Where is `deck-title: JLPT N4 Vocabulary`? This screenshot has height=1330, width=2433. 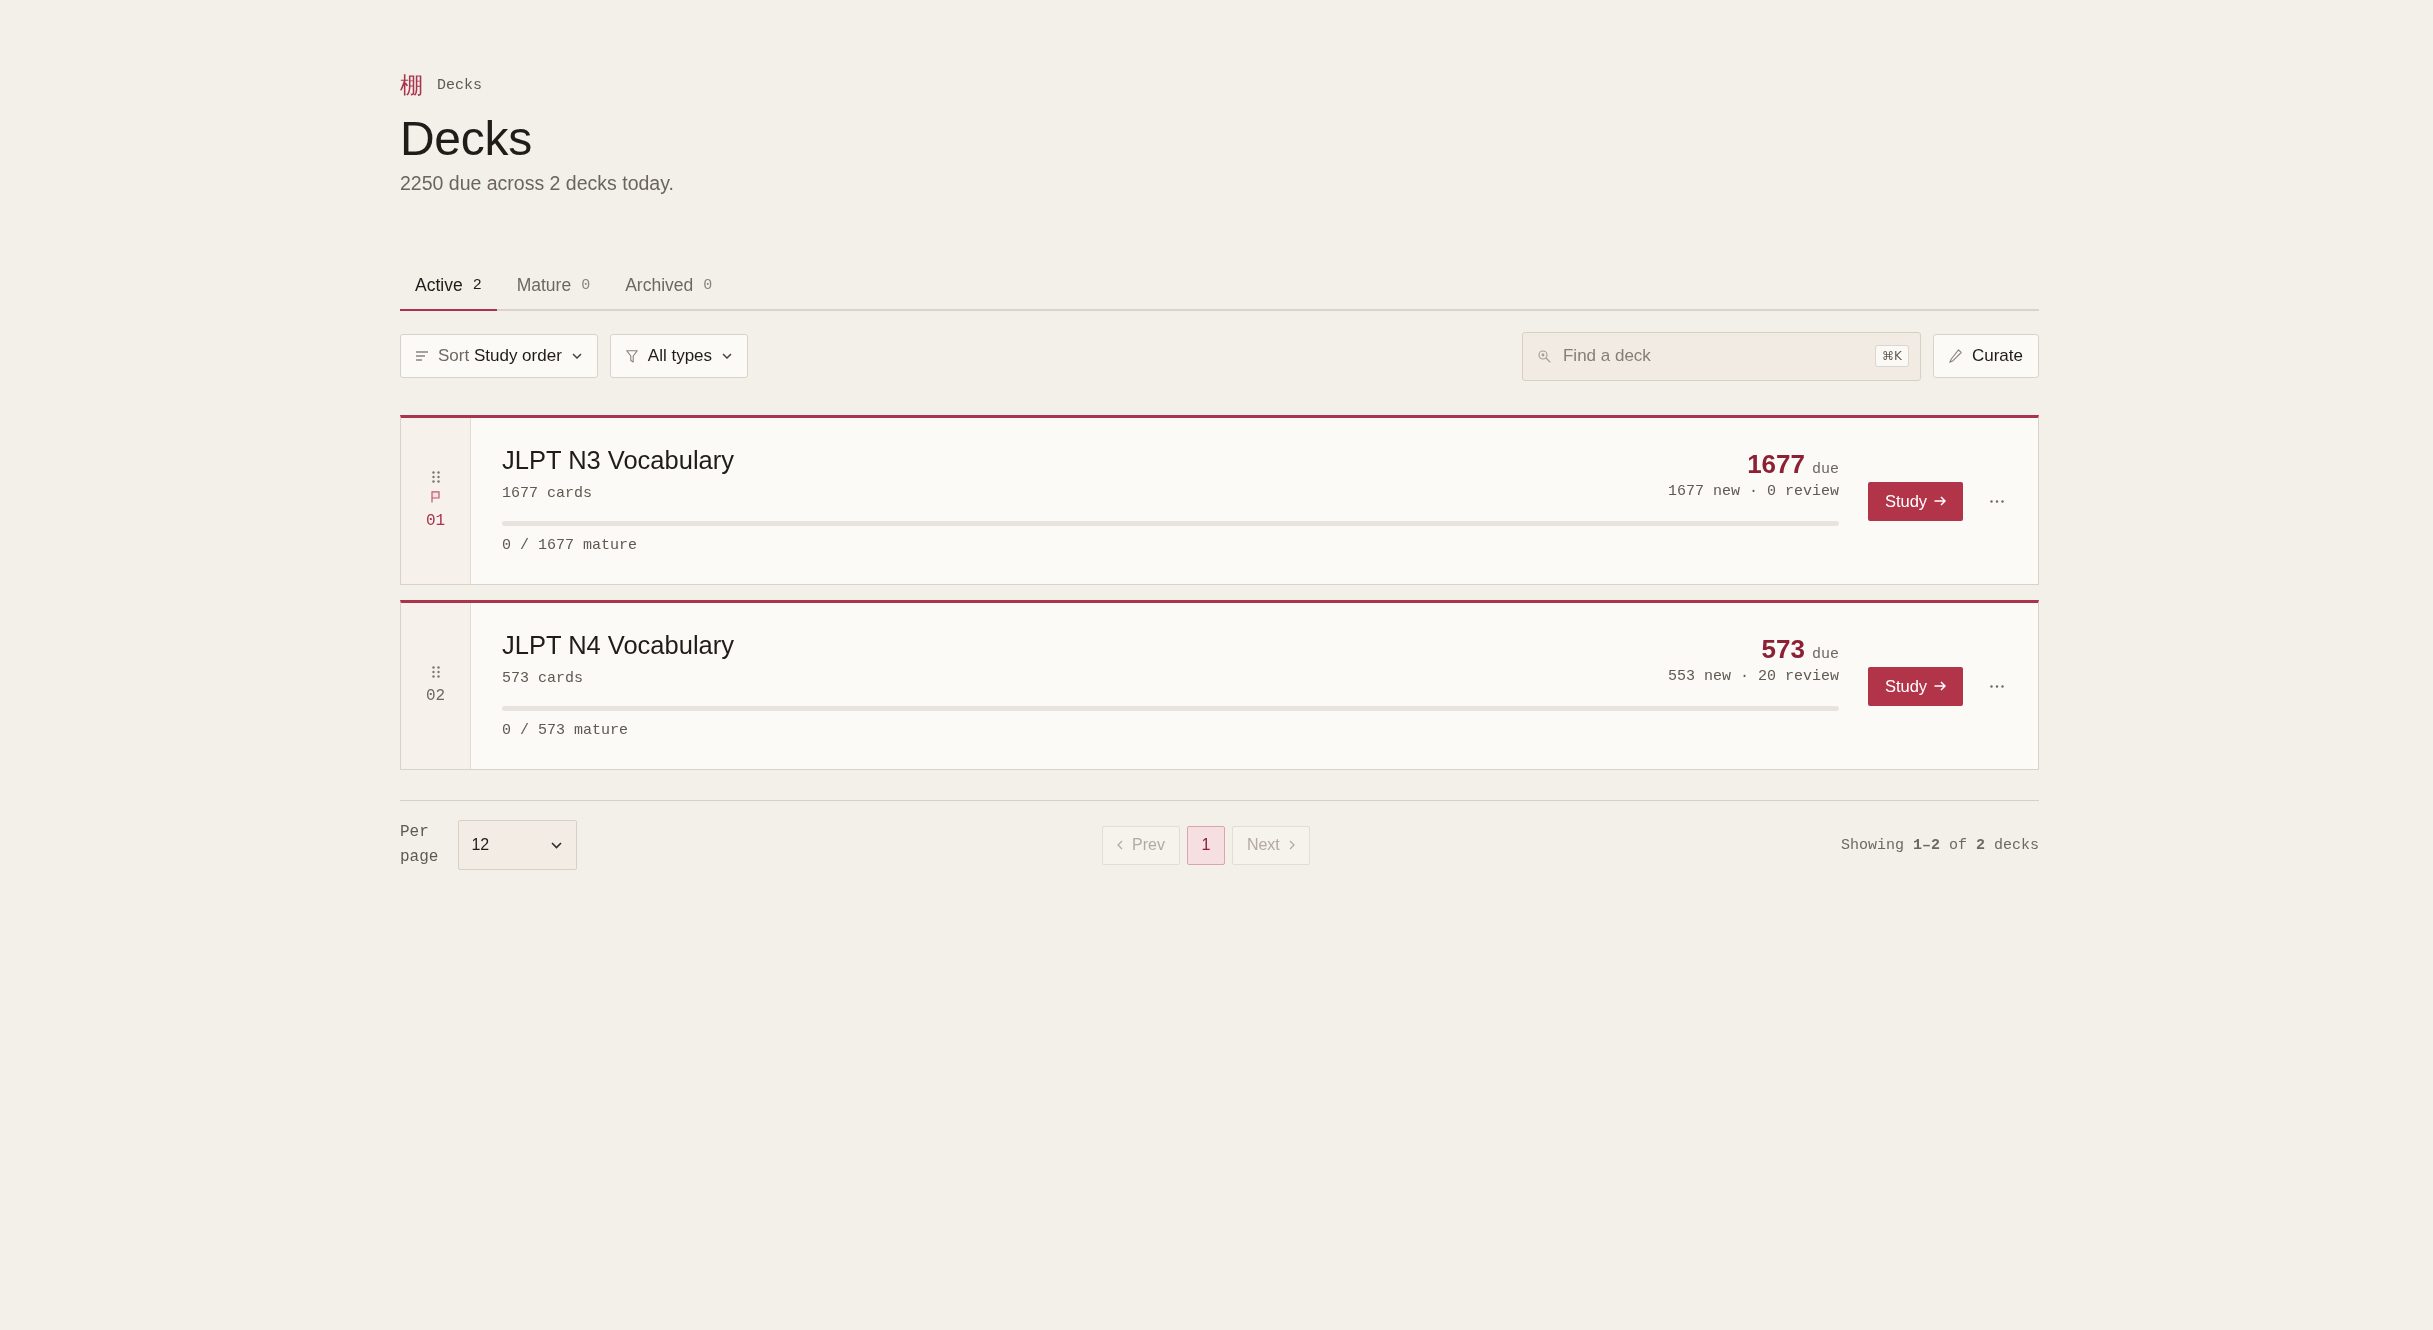
deck-title: JLPT N4 Vocabulary is located at coordinates (618, 645).